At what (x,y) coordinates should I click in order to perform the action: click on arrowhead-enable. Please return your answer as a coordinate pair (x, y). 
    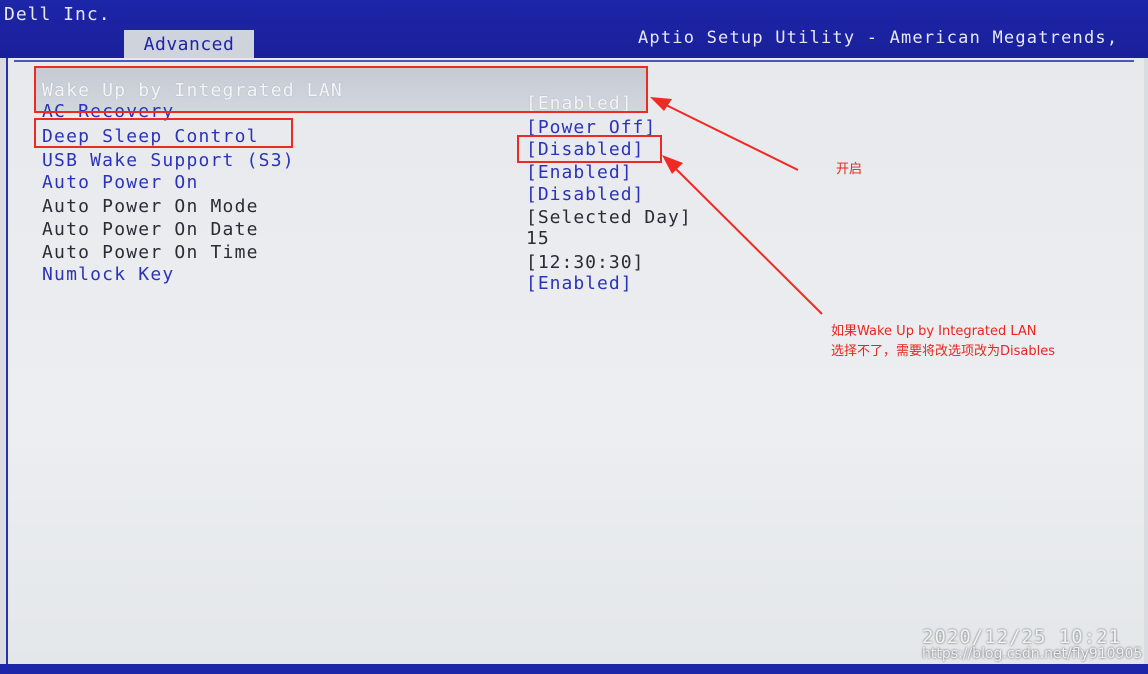
    Looking at the image, I should click on (661, 104).